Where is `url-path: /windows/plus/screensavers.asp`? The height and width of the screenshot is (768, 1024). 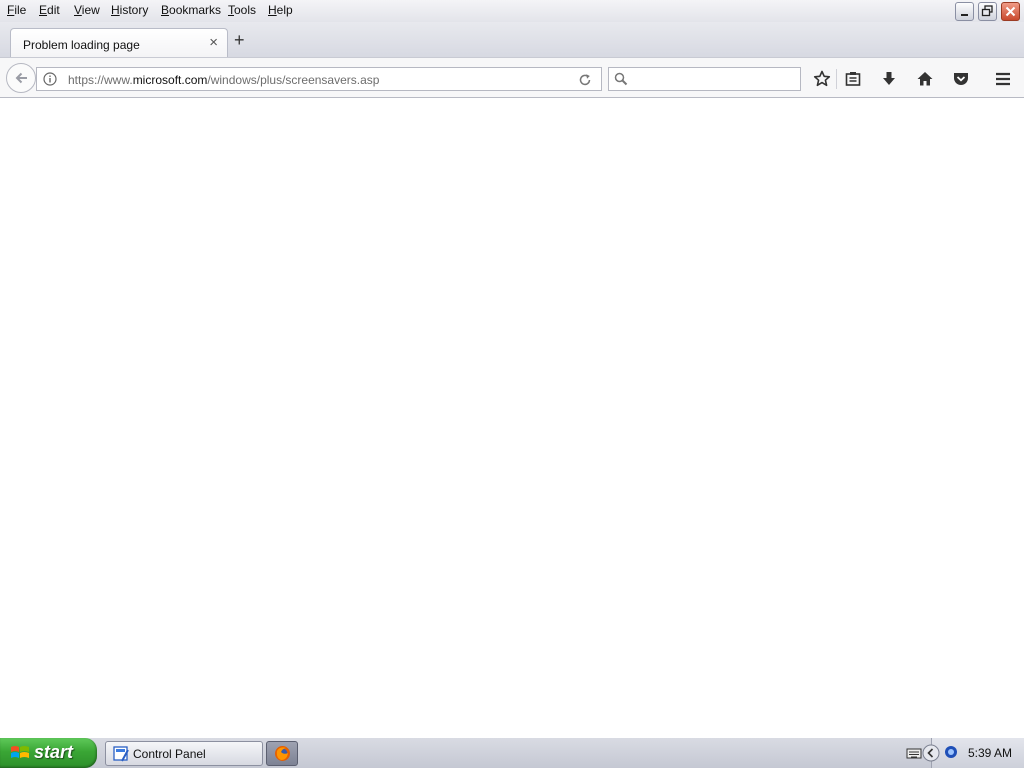
url-path: /windows/plus/screensavers.asp is located at coordinates (293, 80).